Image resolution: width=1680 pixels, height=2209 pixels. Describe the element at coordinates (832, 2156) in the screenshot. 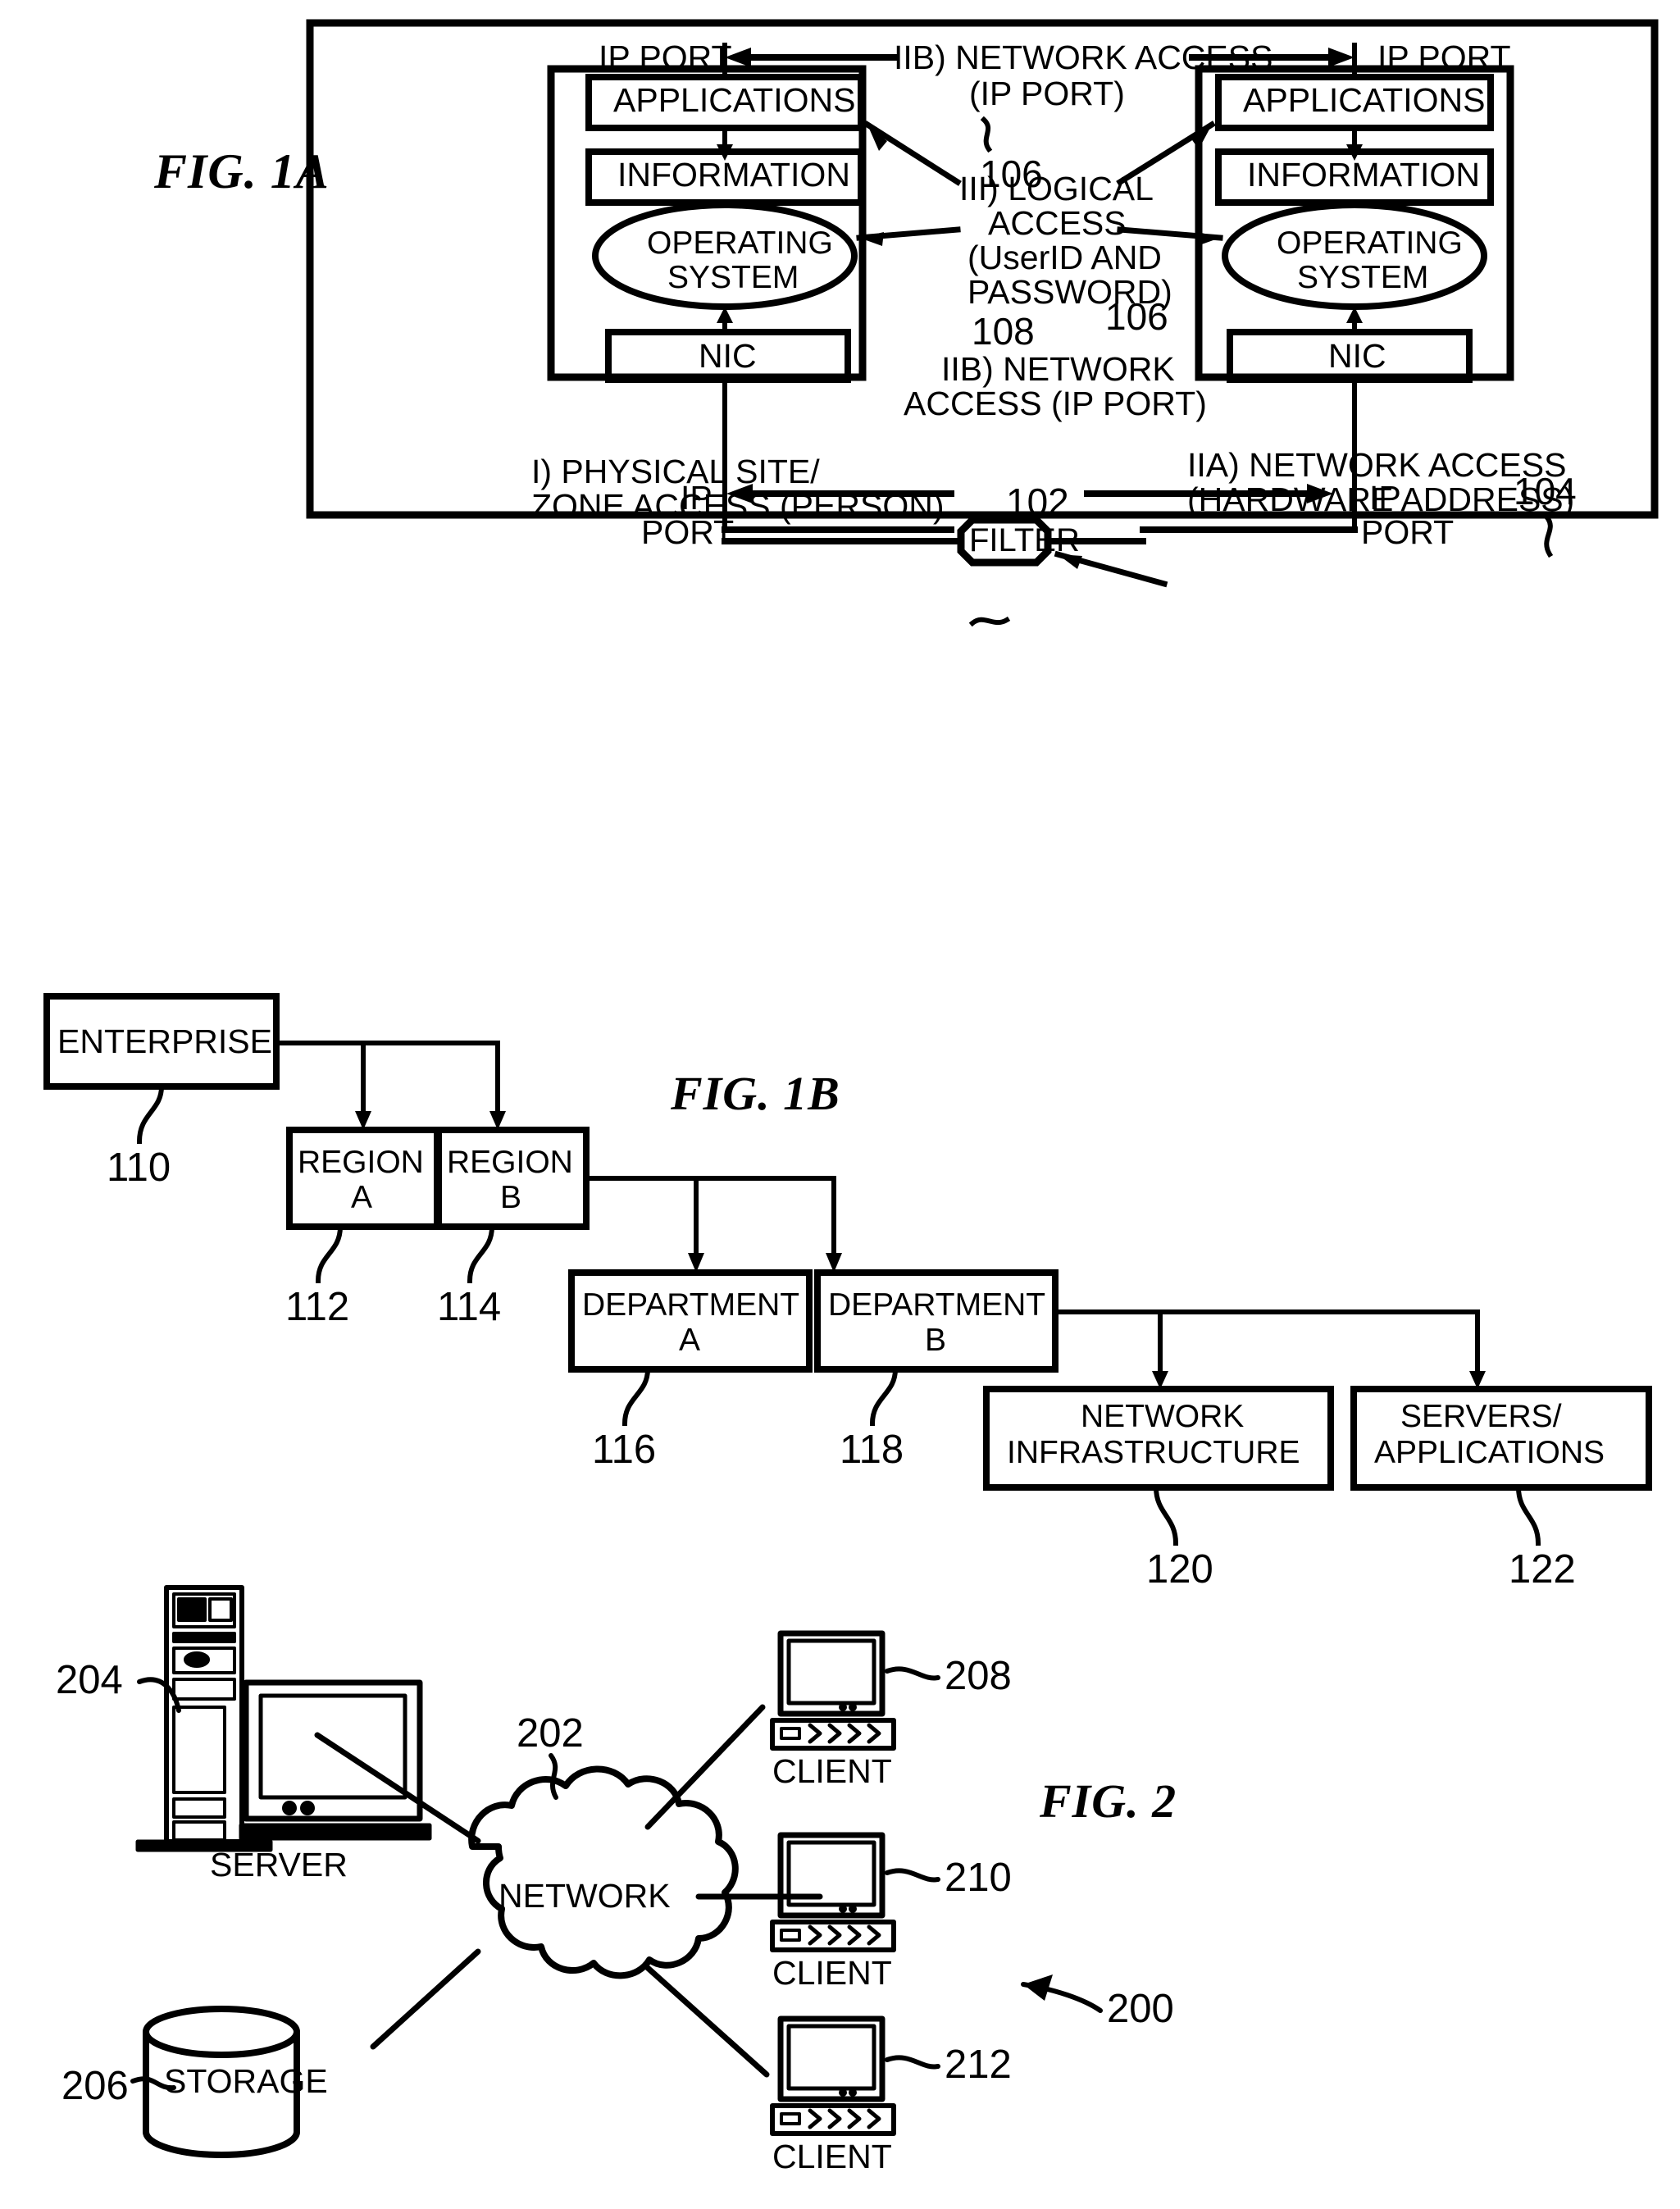

I see `fig2-client-212-label: CLIENT` at that location.